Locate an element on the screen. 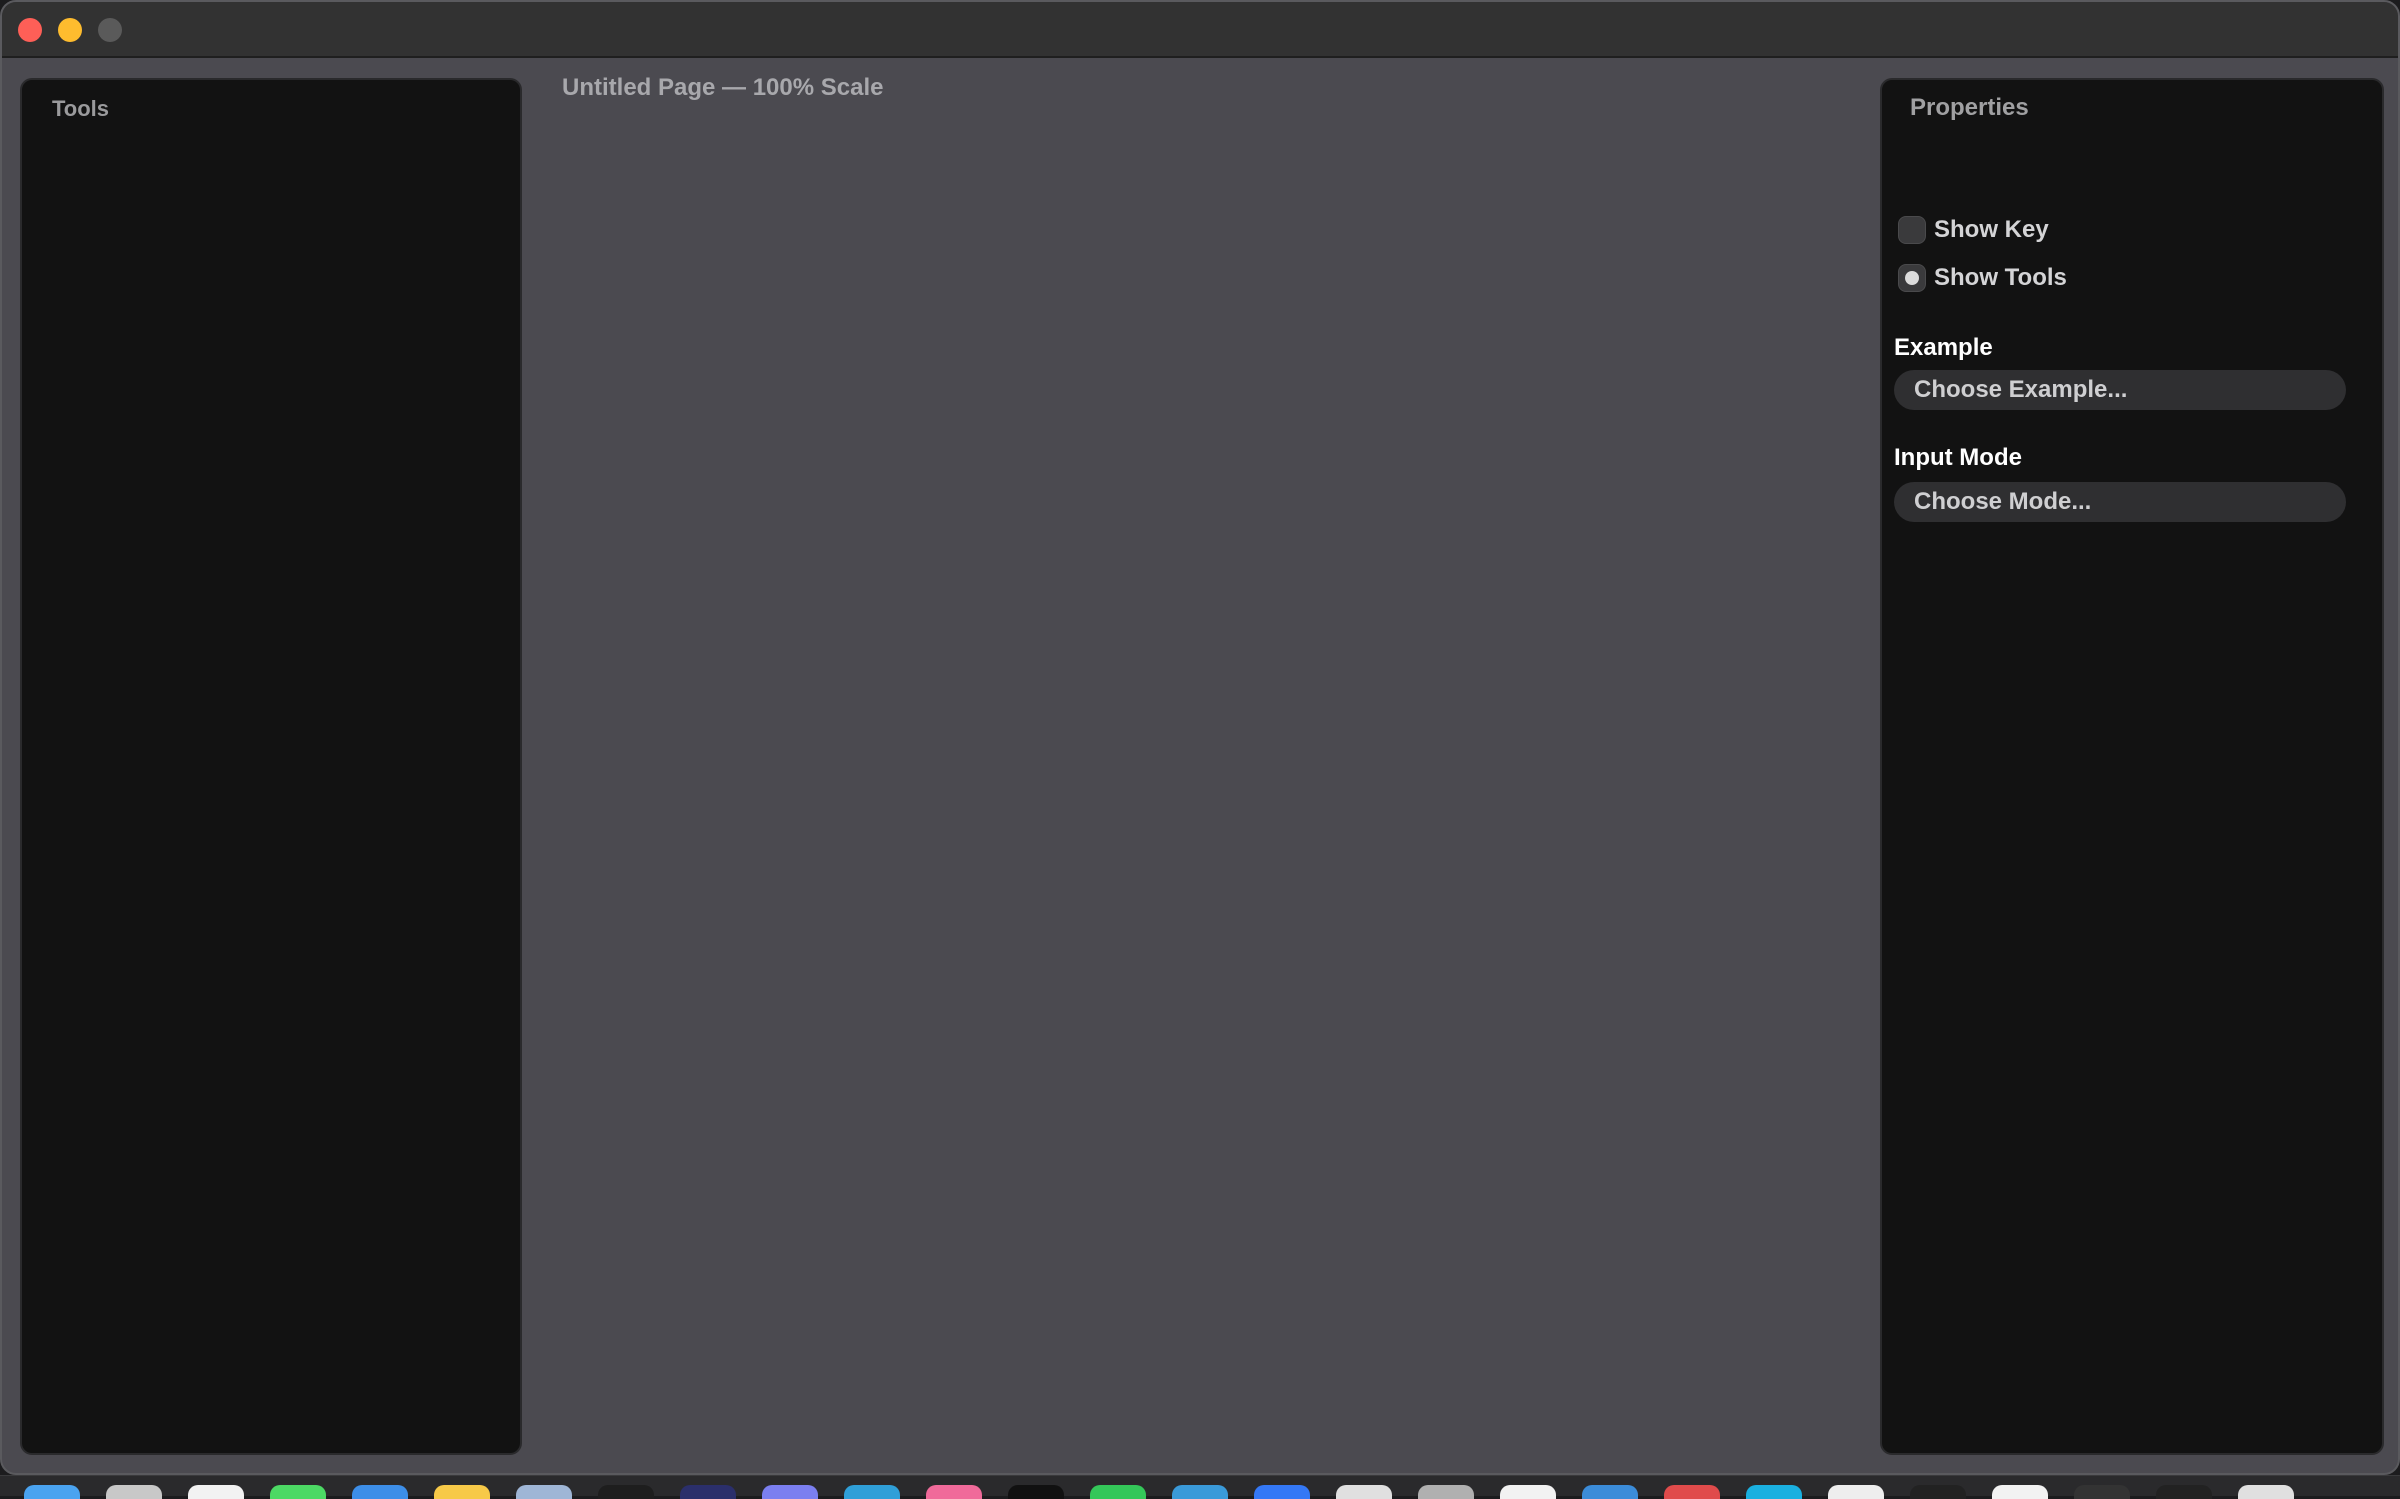  folder-icon is located at coordinates (380, 1492).